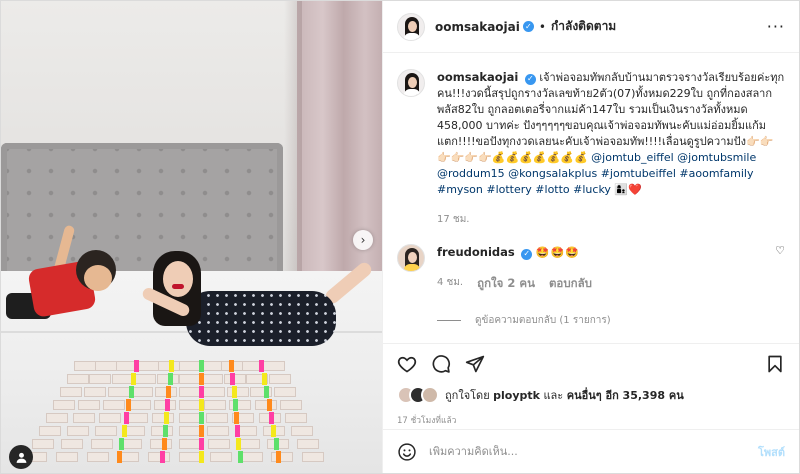  What do you see at coordinates (583, 26) in the screenshot?
I see `follow-status-button: กำลังติดตาม` at bounding box center [583, 26].